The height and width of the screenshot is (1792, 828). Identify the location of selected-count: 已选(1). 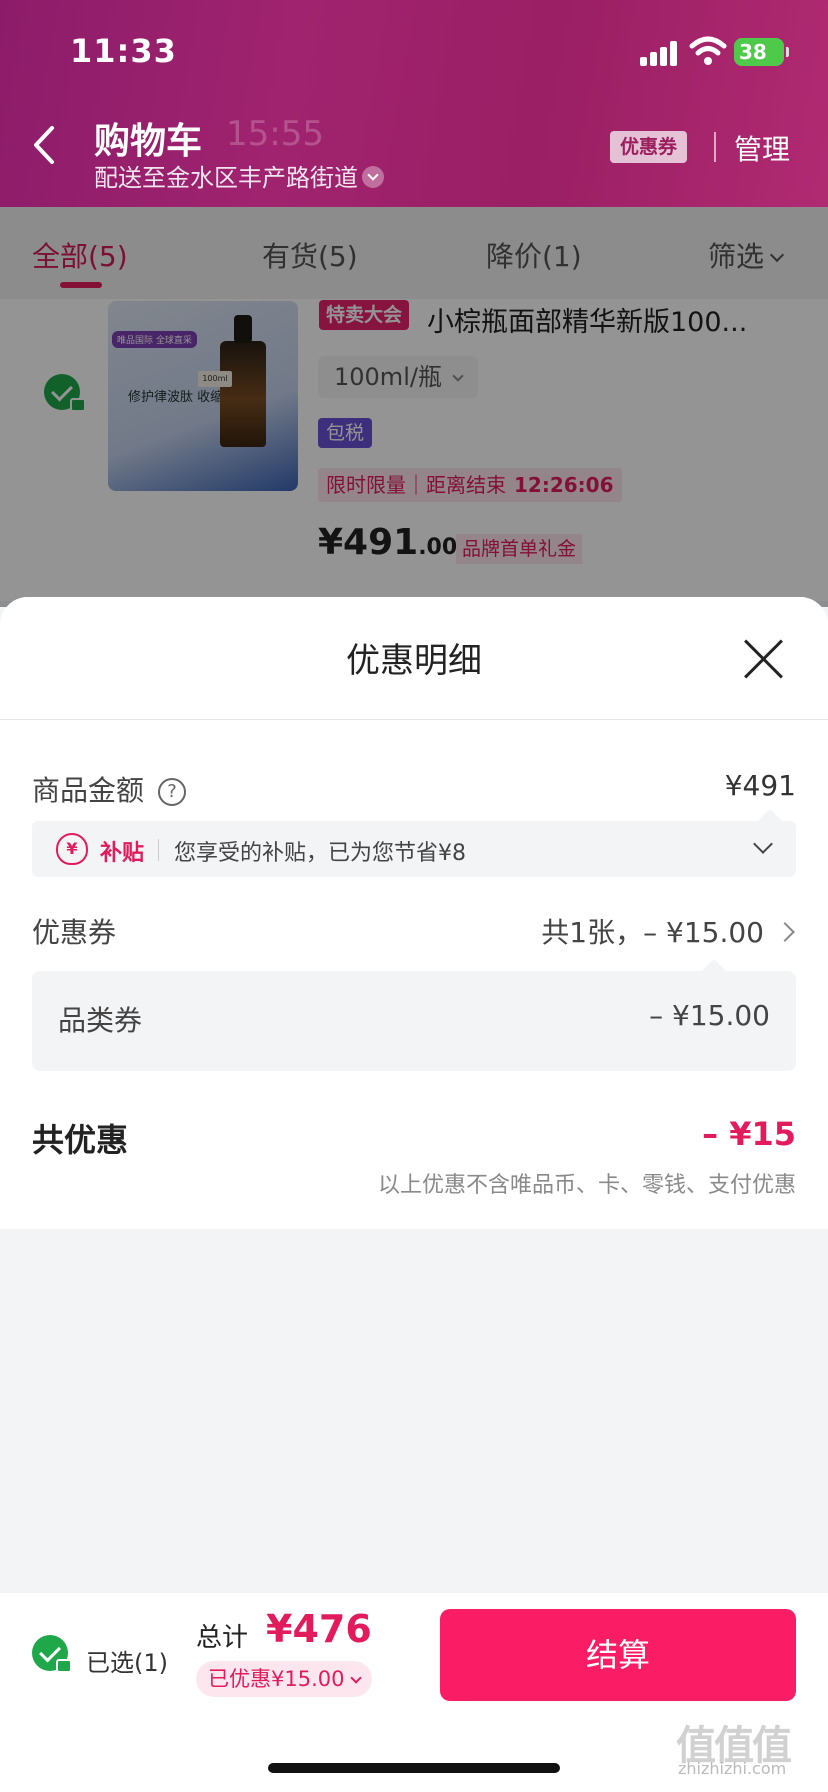
(127, 1663).